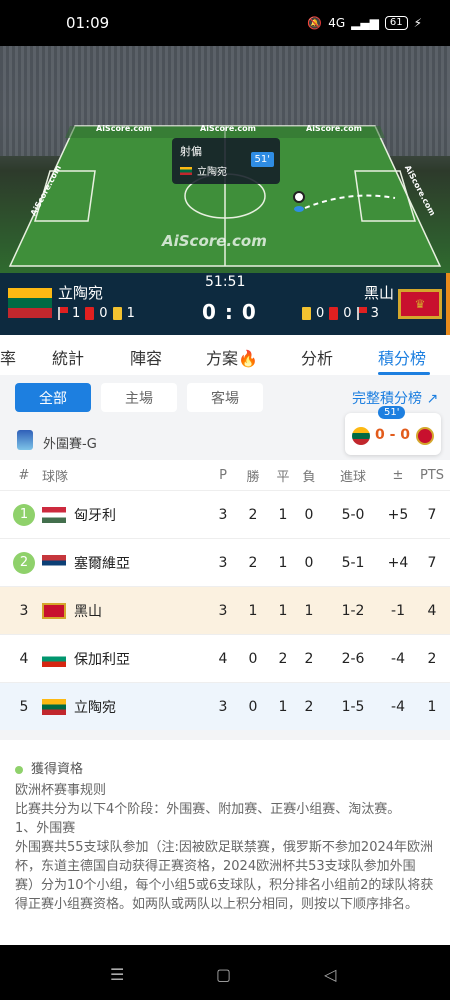 Image resolution: width=450 pixels, height=1000 pixels. Describe the element at coordinates (212, 172) in the screenshot. I see `event-team-name: 立陶宛` at that location.